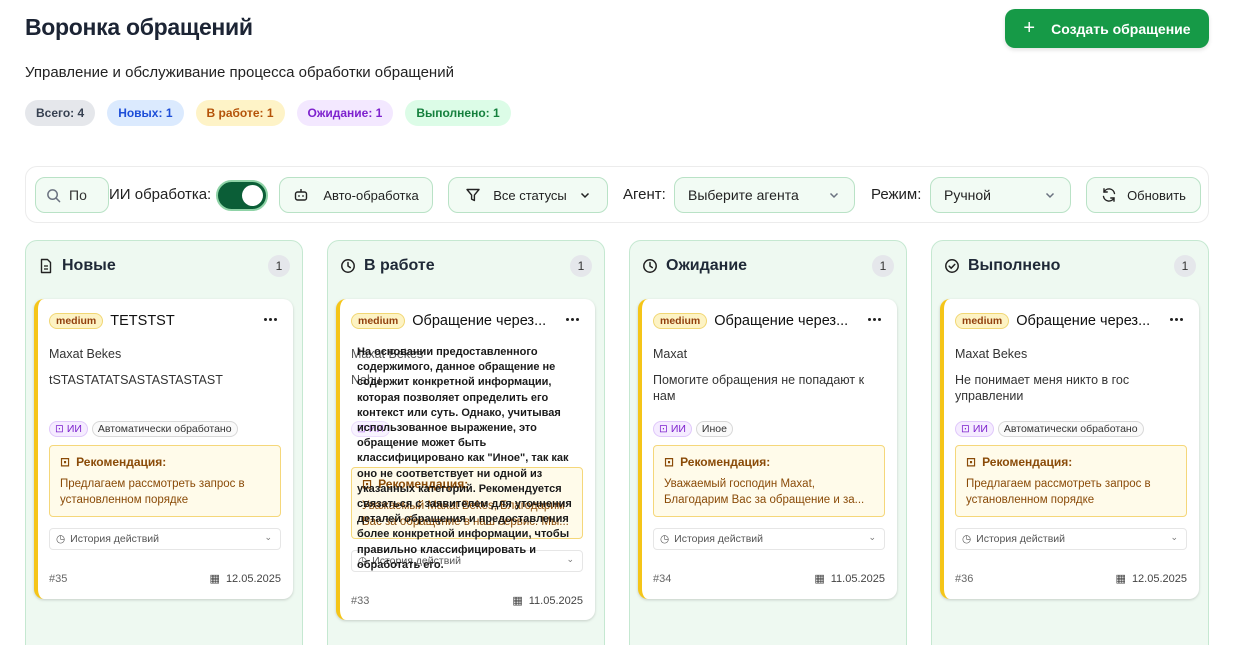  I want to click on ai-tag-label: ИИ, so click(678, 429).